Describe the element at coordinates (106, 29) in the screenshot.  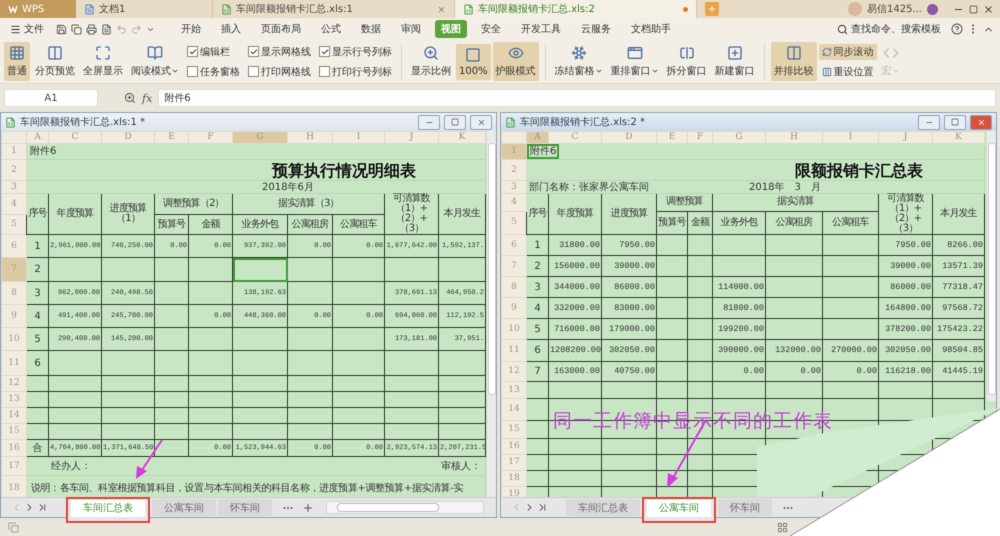
I see `preview-icon` at that location.